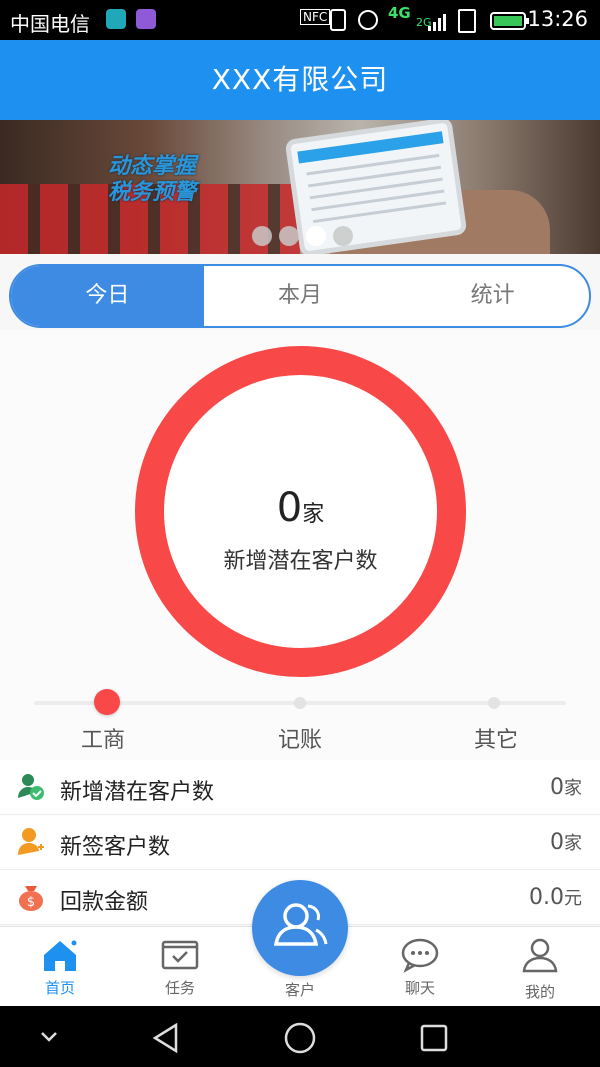 The width and height of the screenshot is (600, 1067). I want to click on nav-home: 首页, so click(60, 967).